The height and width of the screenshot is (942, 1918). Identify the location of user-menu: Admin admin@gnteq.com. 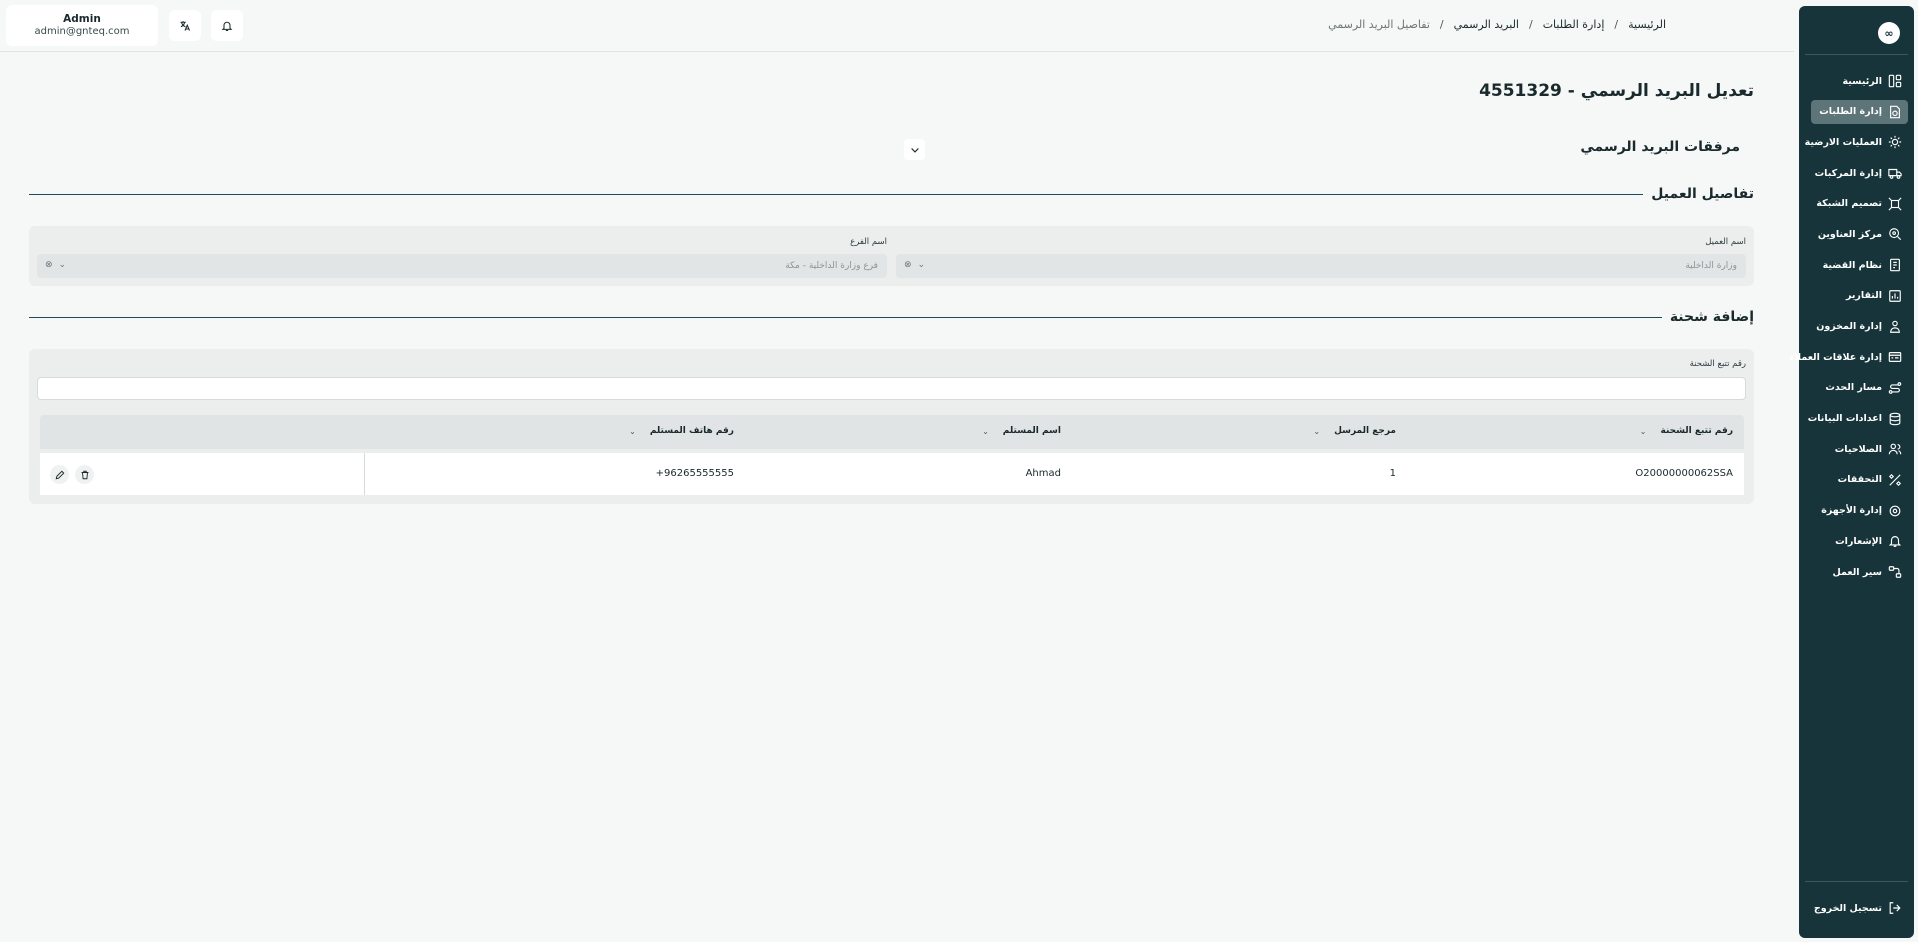
(82, 25).